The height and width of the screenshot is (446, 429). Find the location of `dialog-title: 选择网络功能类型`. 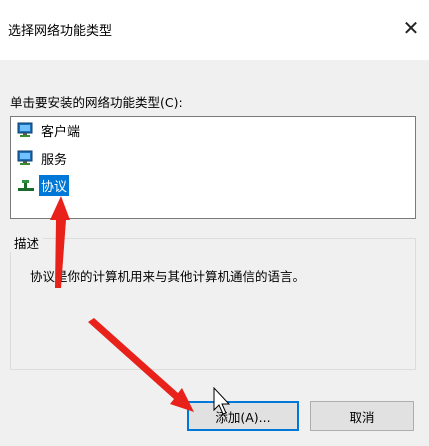

dialog-title: 选择网络功能类型 is located at coordinates (60, 31).